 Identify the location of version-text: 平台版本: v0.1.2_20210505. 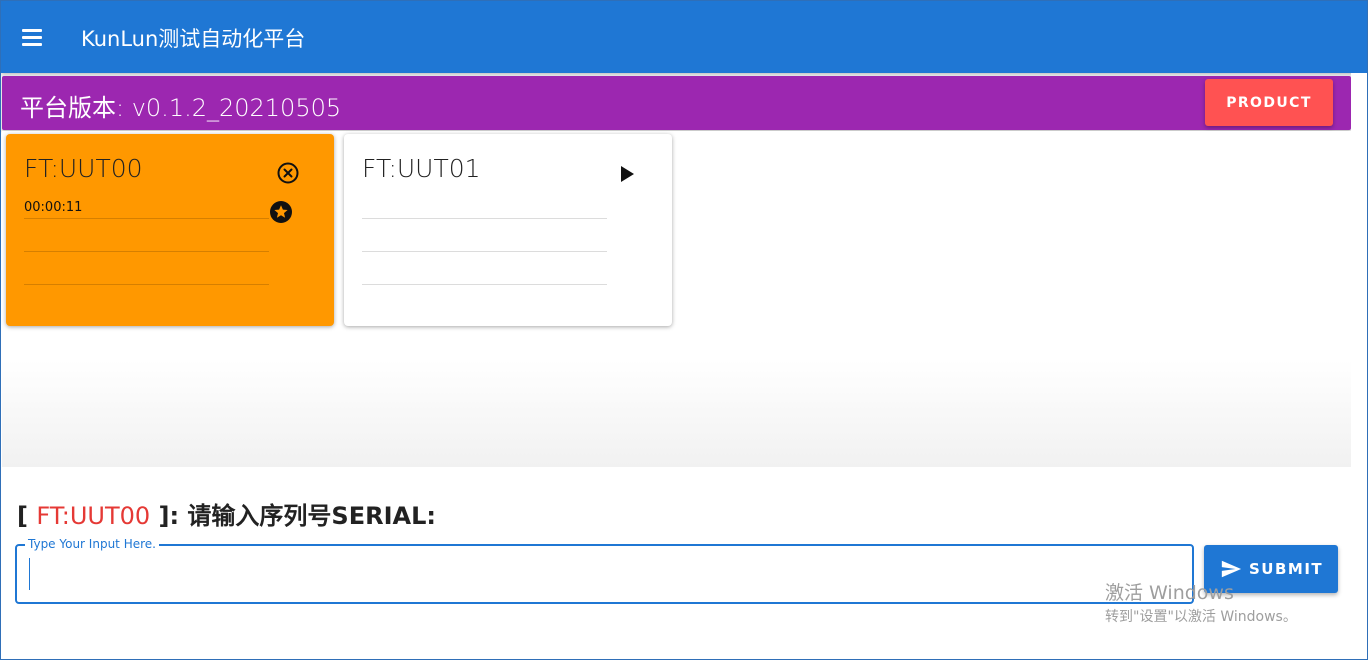
(181, 108).